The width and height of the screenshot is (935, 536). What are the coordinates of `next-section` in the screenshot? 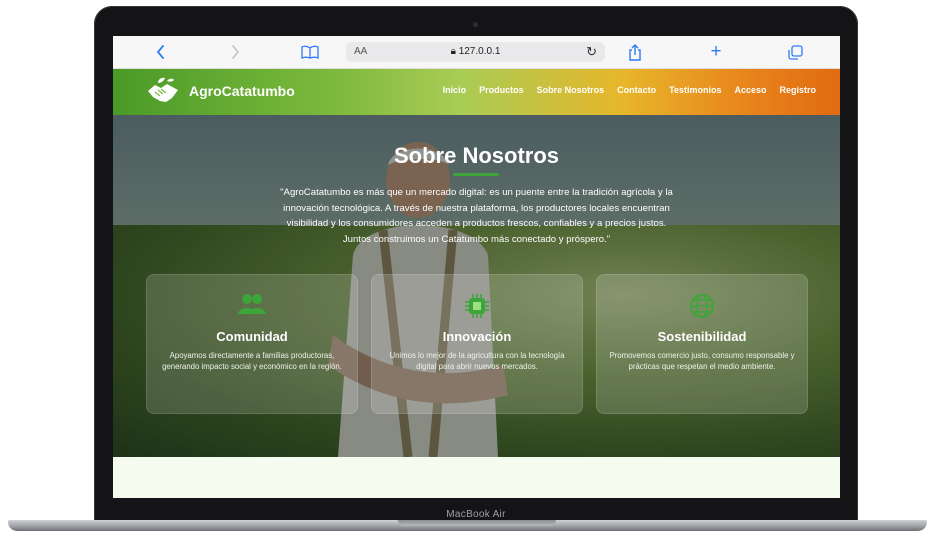 It's located at (476, 477).